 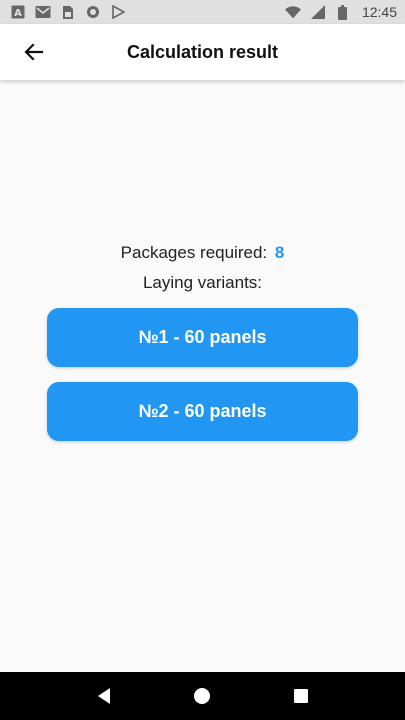 I want to click on variant-2-label: №2 - 60 panels, so click(x=202, y=411).